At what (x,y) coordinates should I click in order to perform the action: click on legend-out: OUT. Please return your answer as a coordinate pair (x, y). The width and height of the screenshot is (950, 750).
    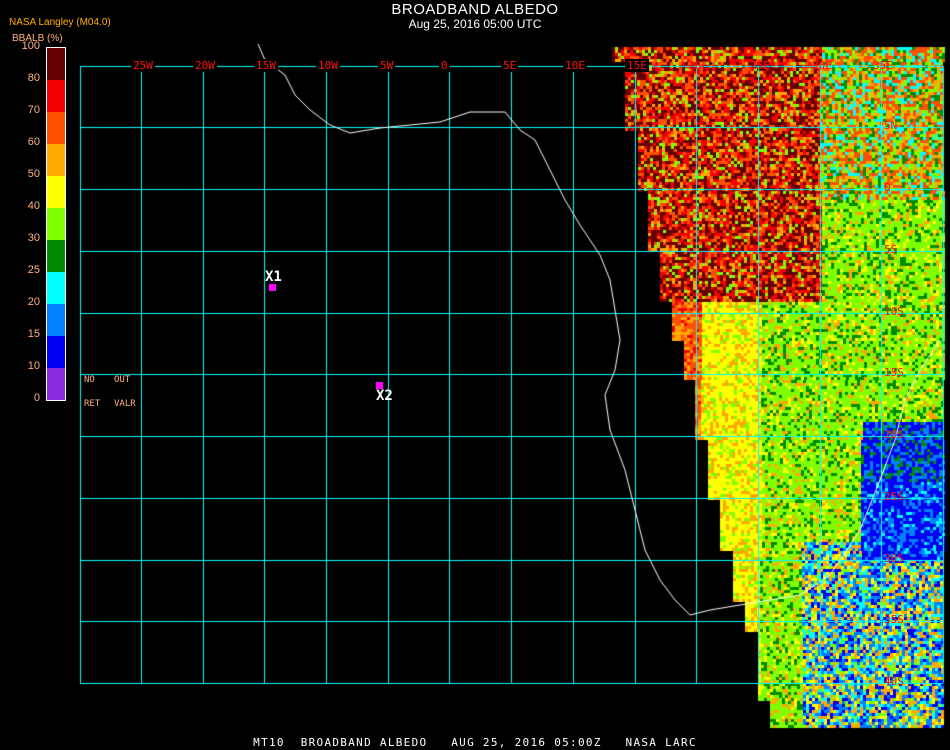
    Looking at the image, I should click on (122, 380).